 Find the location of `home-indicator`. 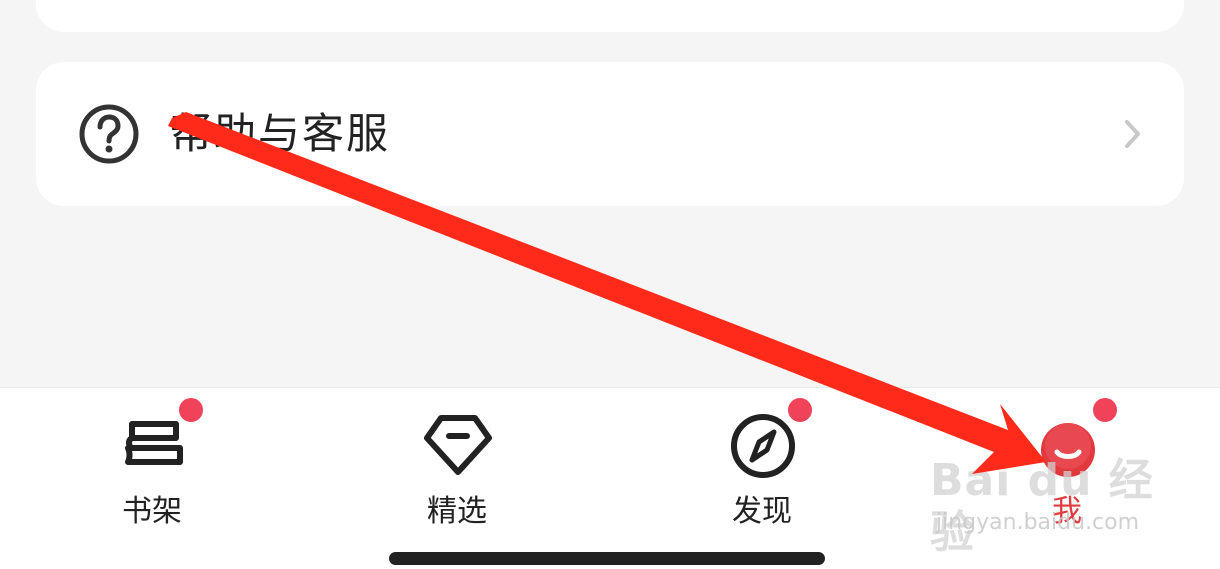

home-indicator is located at coordinates (607, 558).